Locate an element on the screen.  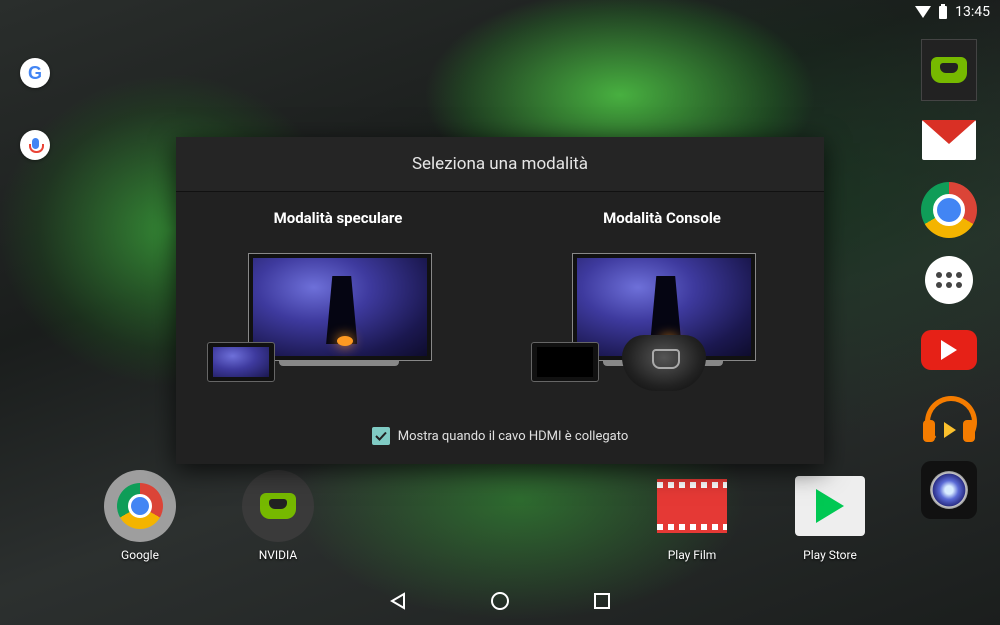
status-time: 13:45 is located at coordinates (972, 12).